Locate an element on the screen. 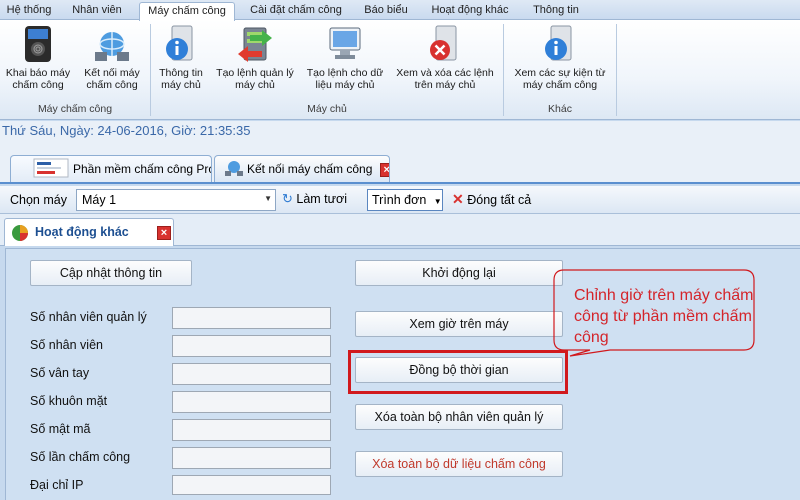  tab-hoat-dong-khac: Hoạt động khác × is located at coordinates (89, 232).